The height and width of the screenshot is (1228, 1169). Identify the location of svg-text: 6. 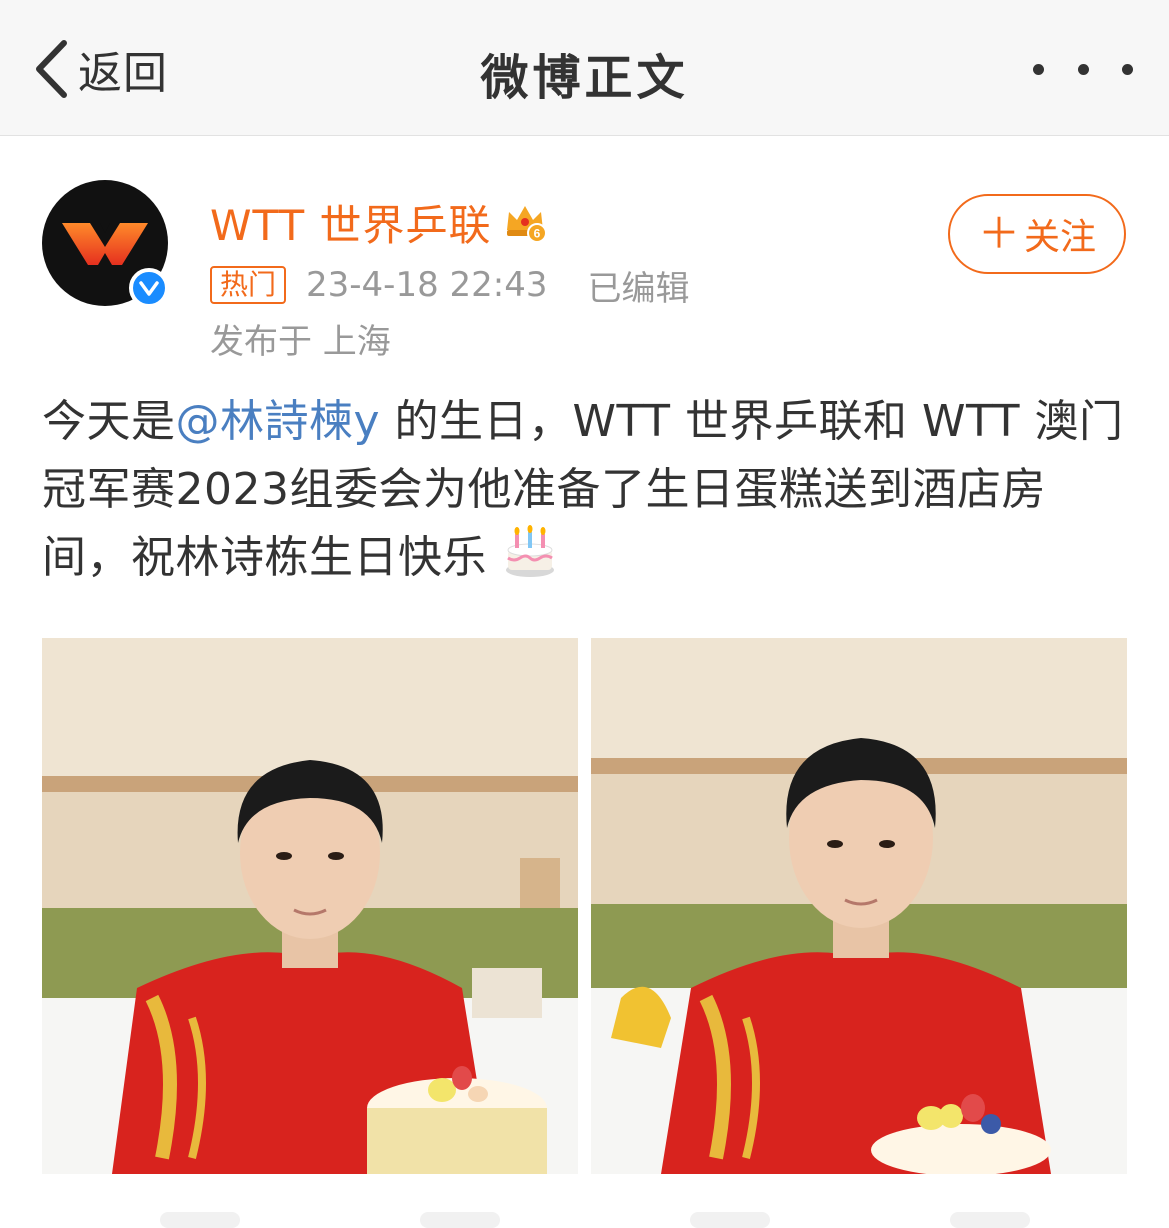
(537, 234).